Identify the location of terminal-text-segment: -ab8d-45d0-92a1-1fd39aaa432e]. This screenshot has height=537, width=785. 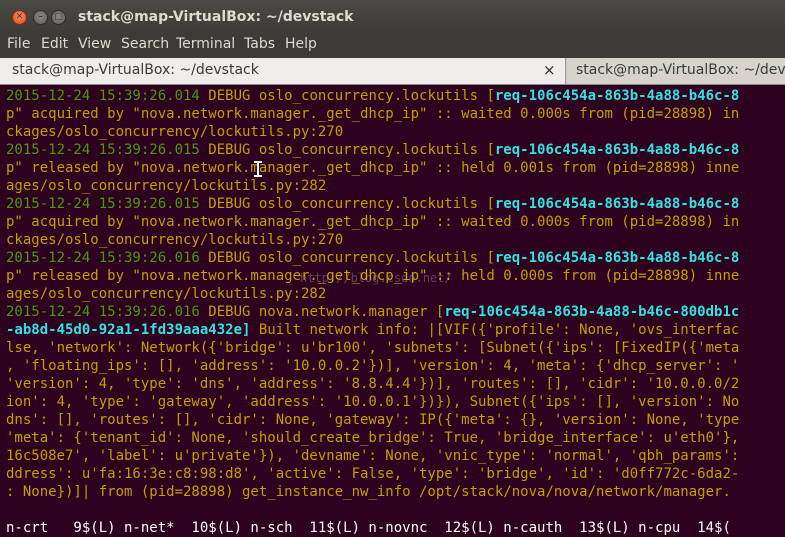
(132, 330).